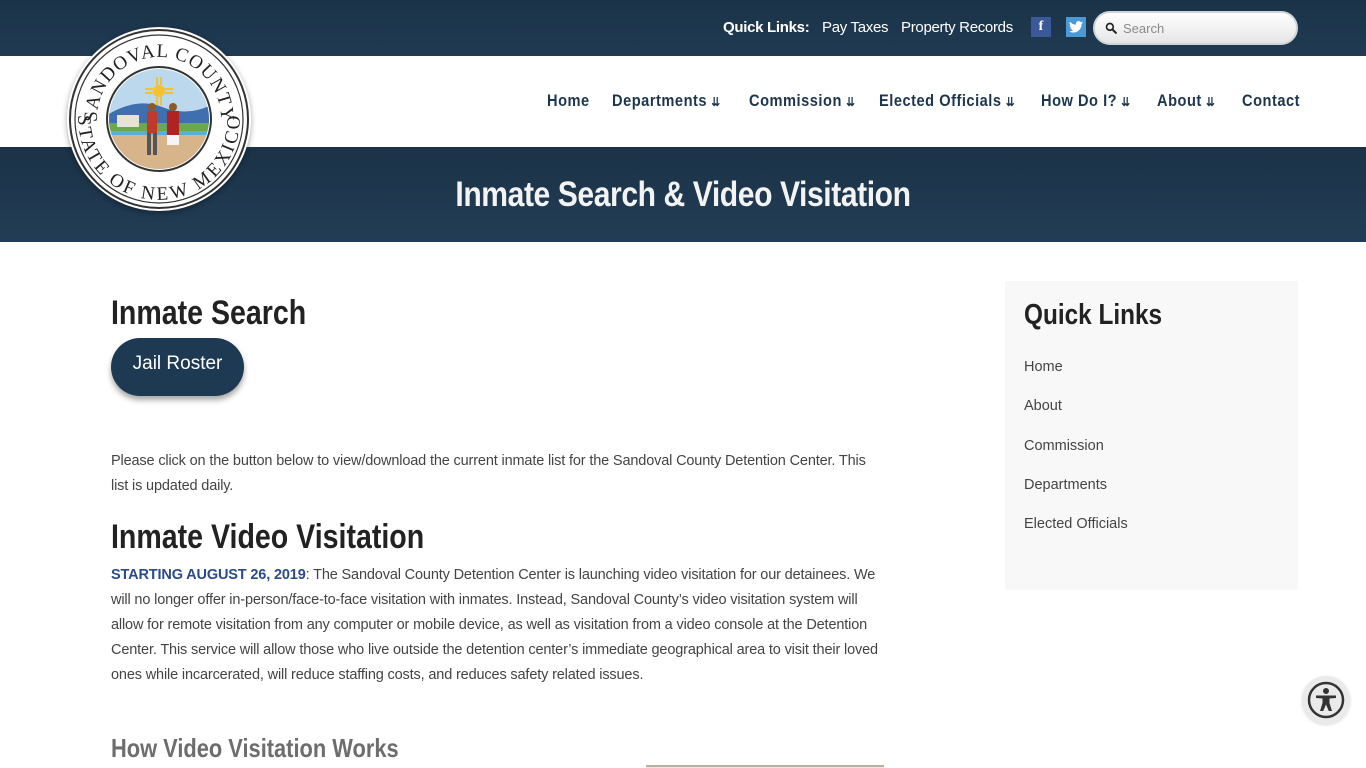  Describe the element at coordinates (1079, 100) in the screenshot. I see `nav-how-do-i-label: How Do I?` at that location.